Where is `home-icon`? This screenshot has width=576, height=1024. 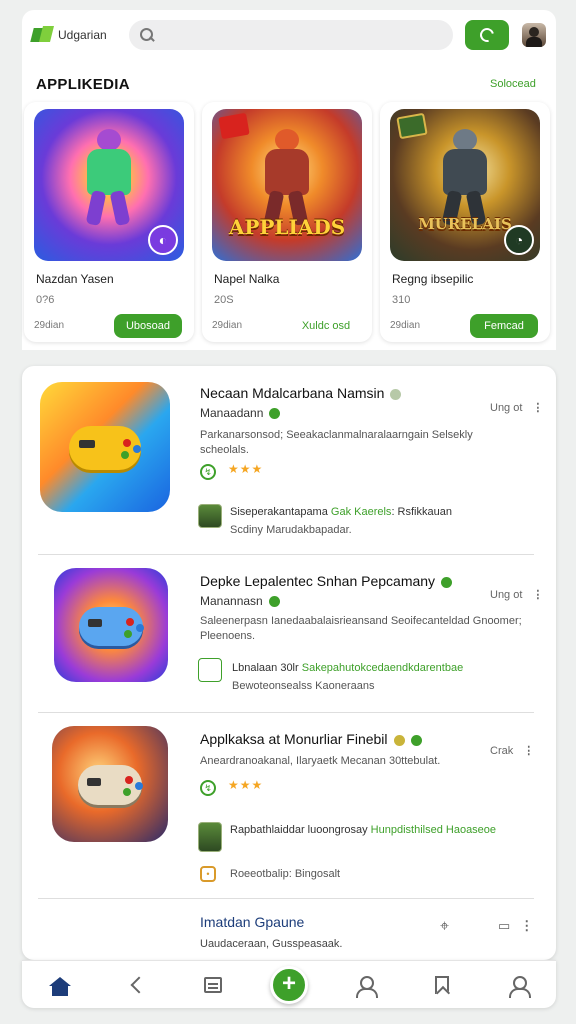 home-icon is located at coordinates (60, 986).